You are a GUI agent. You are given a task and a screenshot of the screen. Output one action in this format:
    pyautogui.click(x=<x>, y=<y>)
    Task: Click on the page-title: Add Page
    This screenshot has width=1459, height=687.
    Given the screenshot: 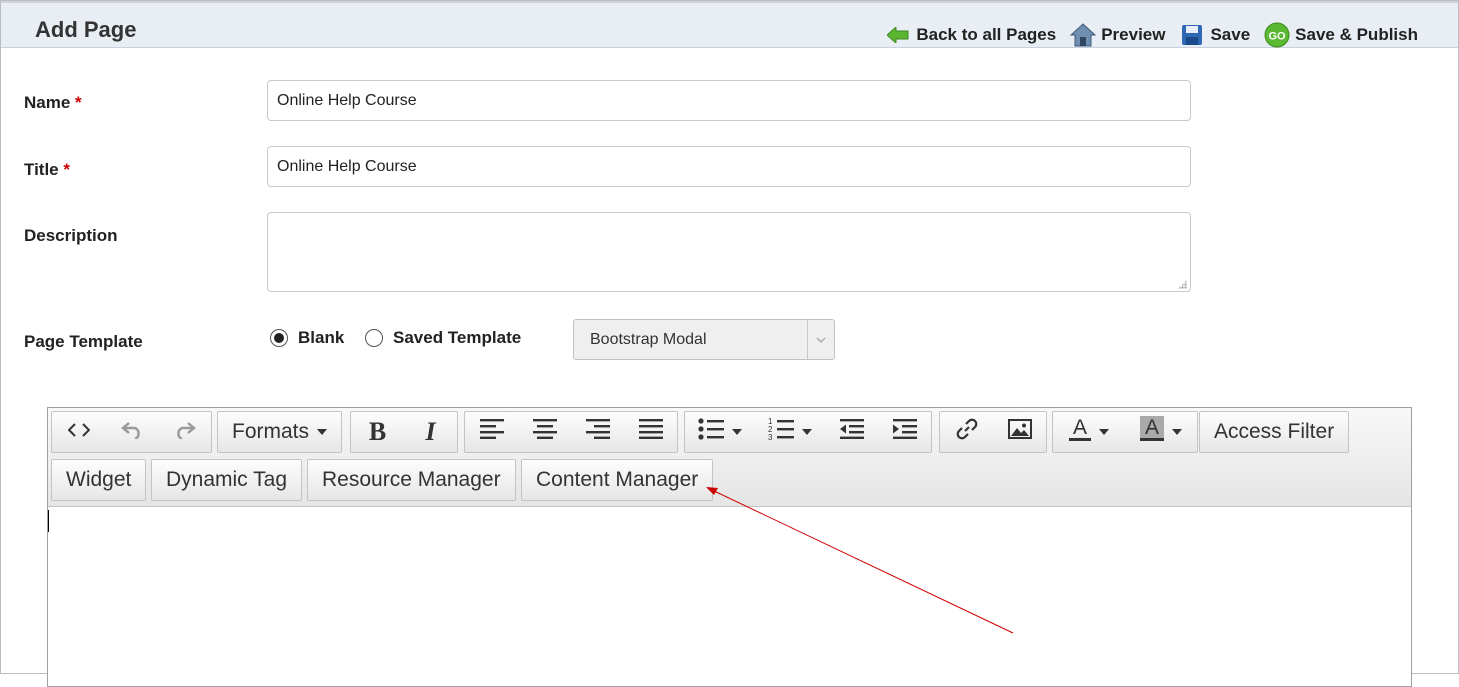 What is the action you would take?
    pyautogui.click(x=86, y=29)
    